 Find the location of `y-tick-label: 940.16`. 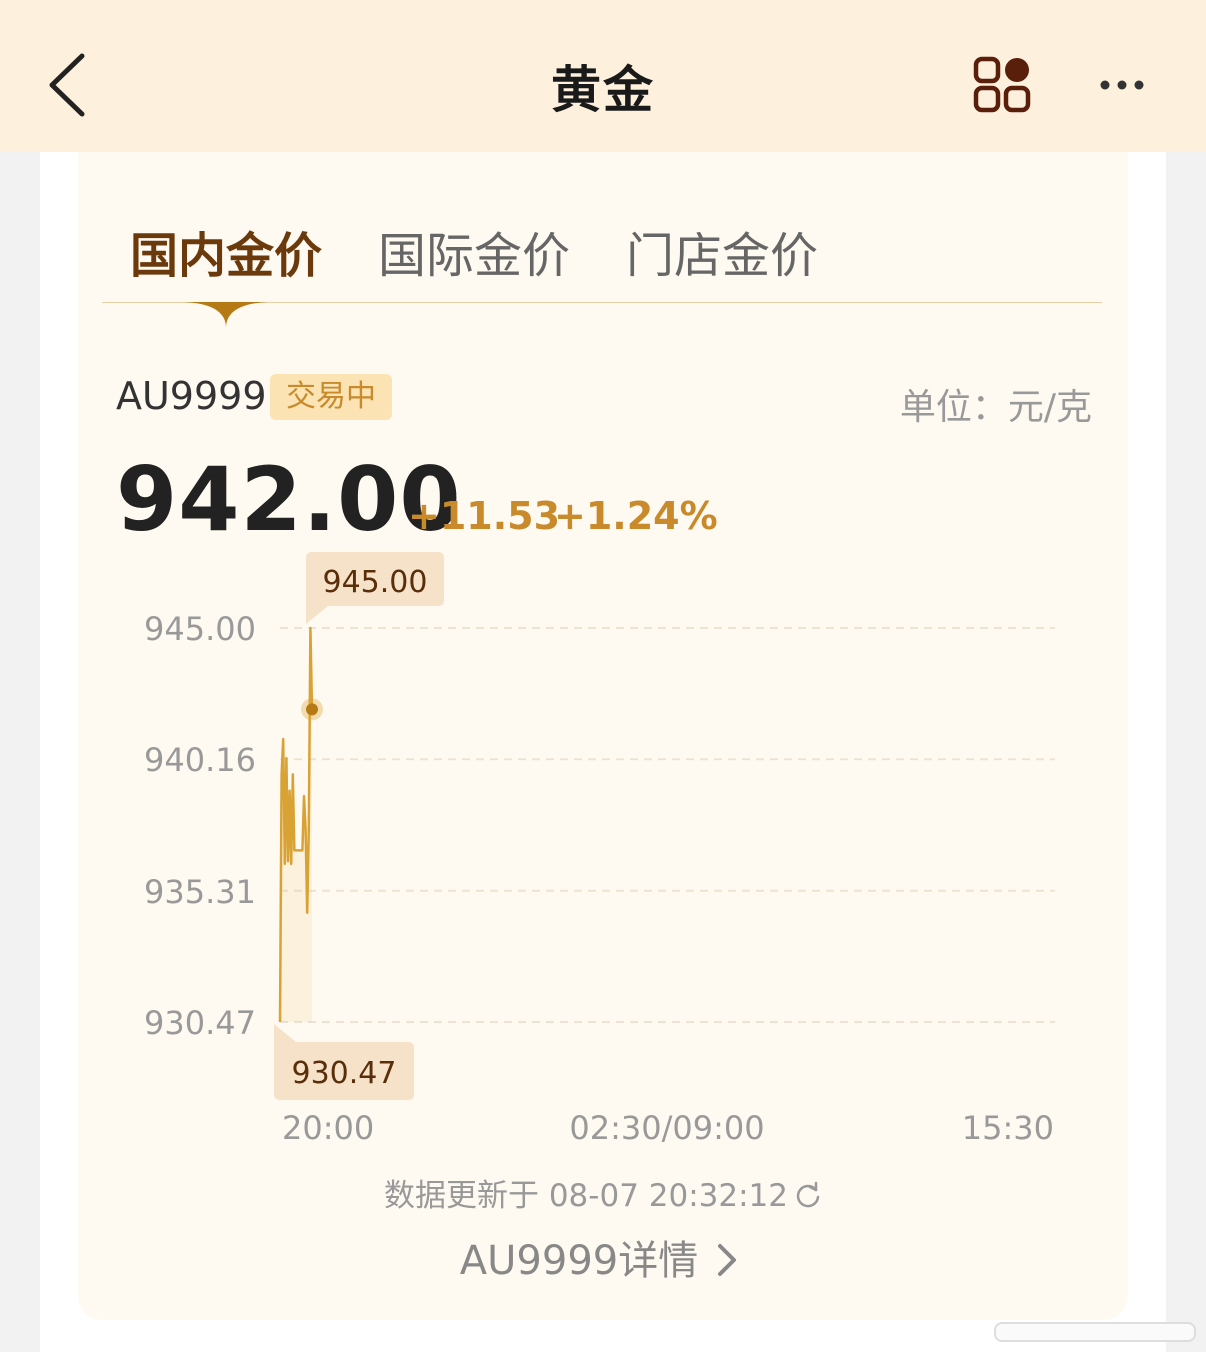

y-tick-label: 940.16 is located at coordinates (200, 760).